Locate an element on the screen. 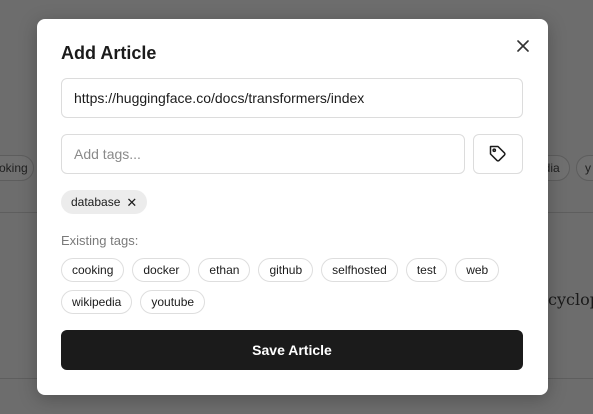 The image size is (593, 414). save-article-button: Save Article is located at coordinates (292, 350).